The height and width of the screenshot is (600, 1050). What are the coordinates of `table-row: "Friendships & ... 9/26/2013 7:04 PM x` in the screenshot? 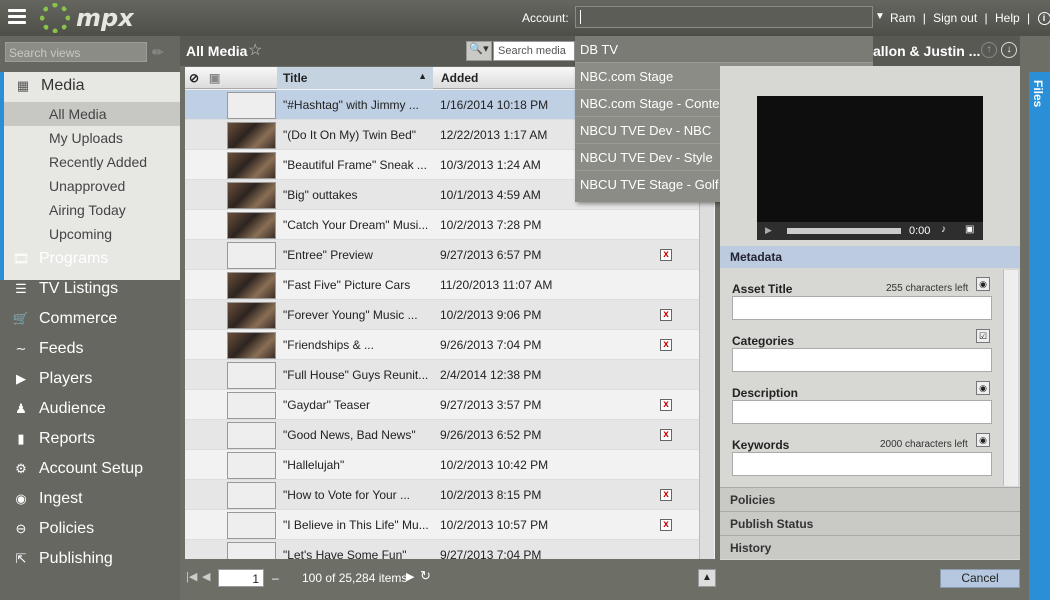 It's located at (442, 345).